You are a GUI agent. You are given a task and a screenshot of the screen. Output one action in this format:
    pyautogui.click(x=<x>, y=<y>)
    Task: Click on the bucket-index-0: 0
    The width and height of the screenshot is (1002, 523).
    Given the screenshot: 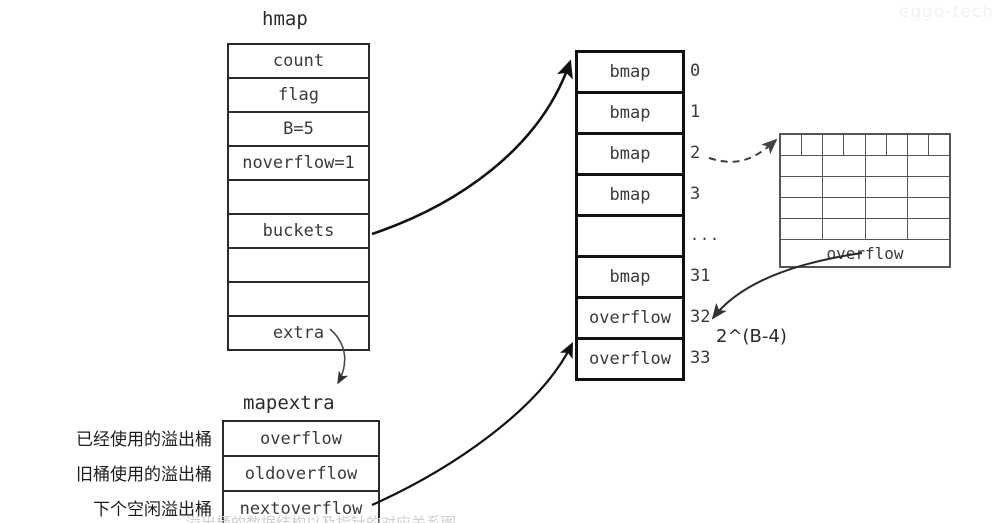 What is the action you would take?
    pyautogui.click(x=695, y=70)
    